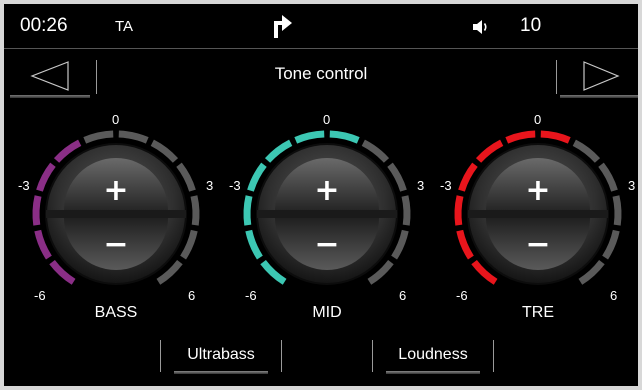  Describe the element at coordinates (433, 354) in the screenshot. I see `loudness-label: Loudness` at that location.